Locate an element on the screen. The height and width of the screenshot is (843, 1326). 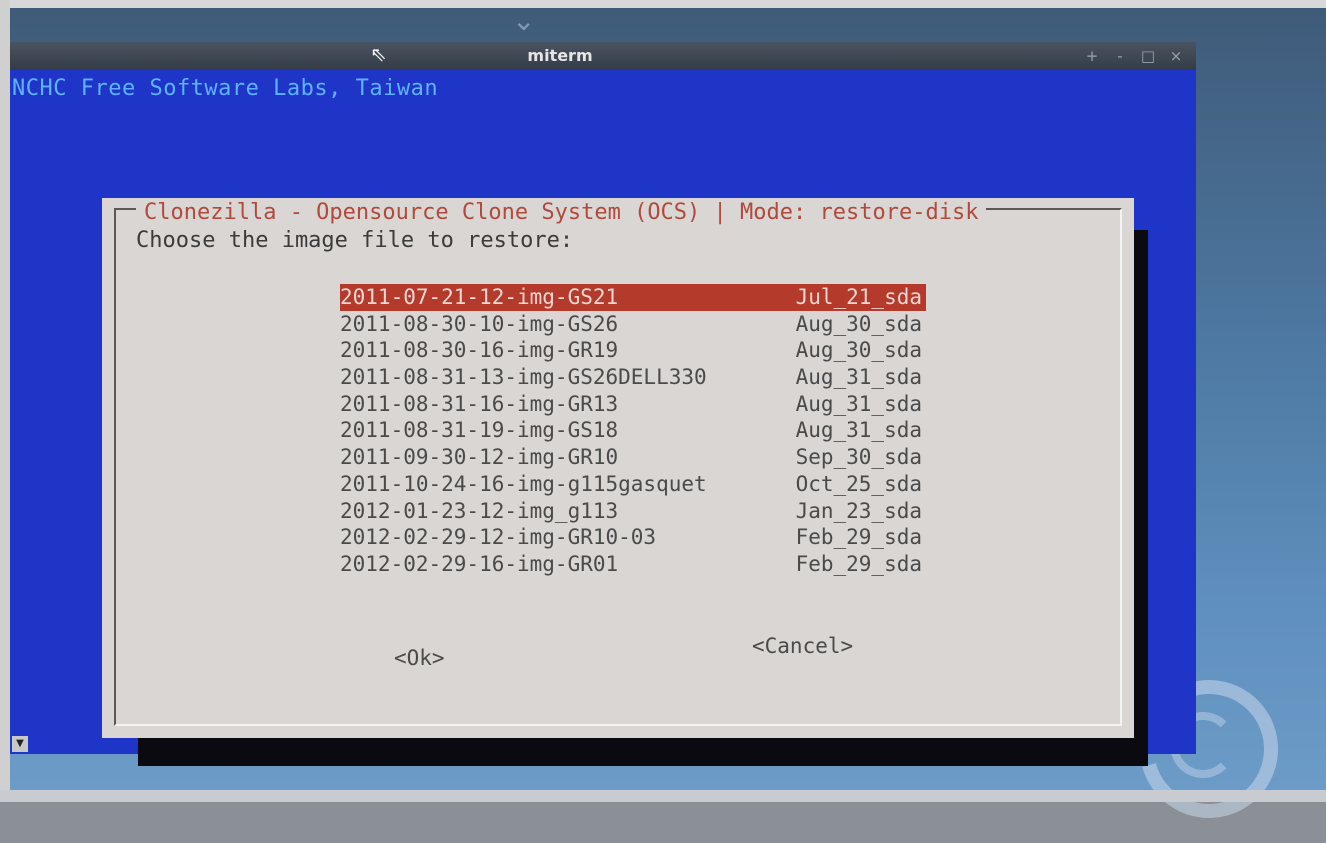
window-titlebar: ⇖ miterm + - □ × is located at coordinates (603, 56).